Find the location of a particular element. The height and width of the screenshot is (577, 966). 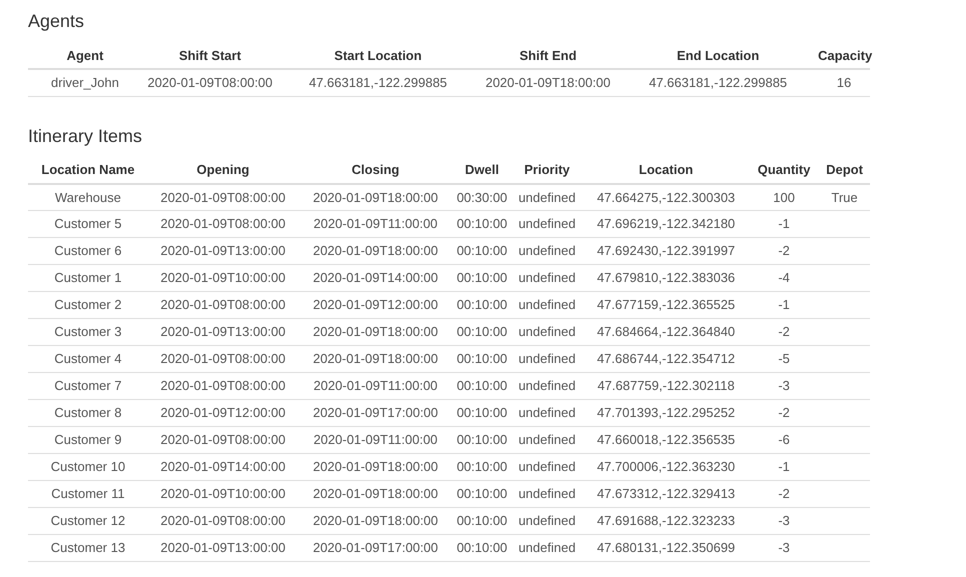

table-cell: 47.701393,-122.295252 is located at coordinates (666, 413).